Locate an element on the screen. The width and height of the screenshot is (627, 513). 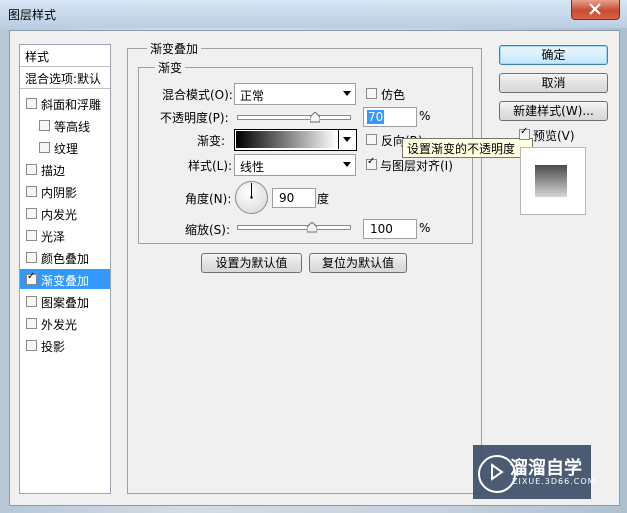
style-value: 线性 is located at coordinates (252, 167).